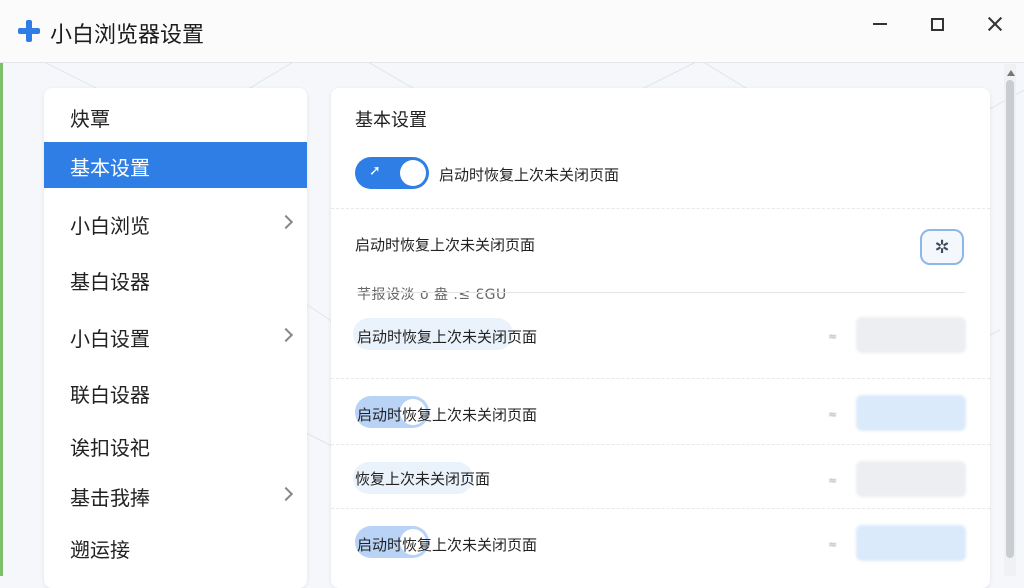  I want to click on close-button, so click(995, 24).